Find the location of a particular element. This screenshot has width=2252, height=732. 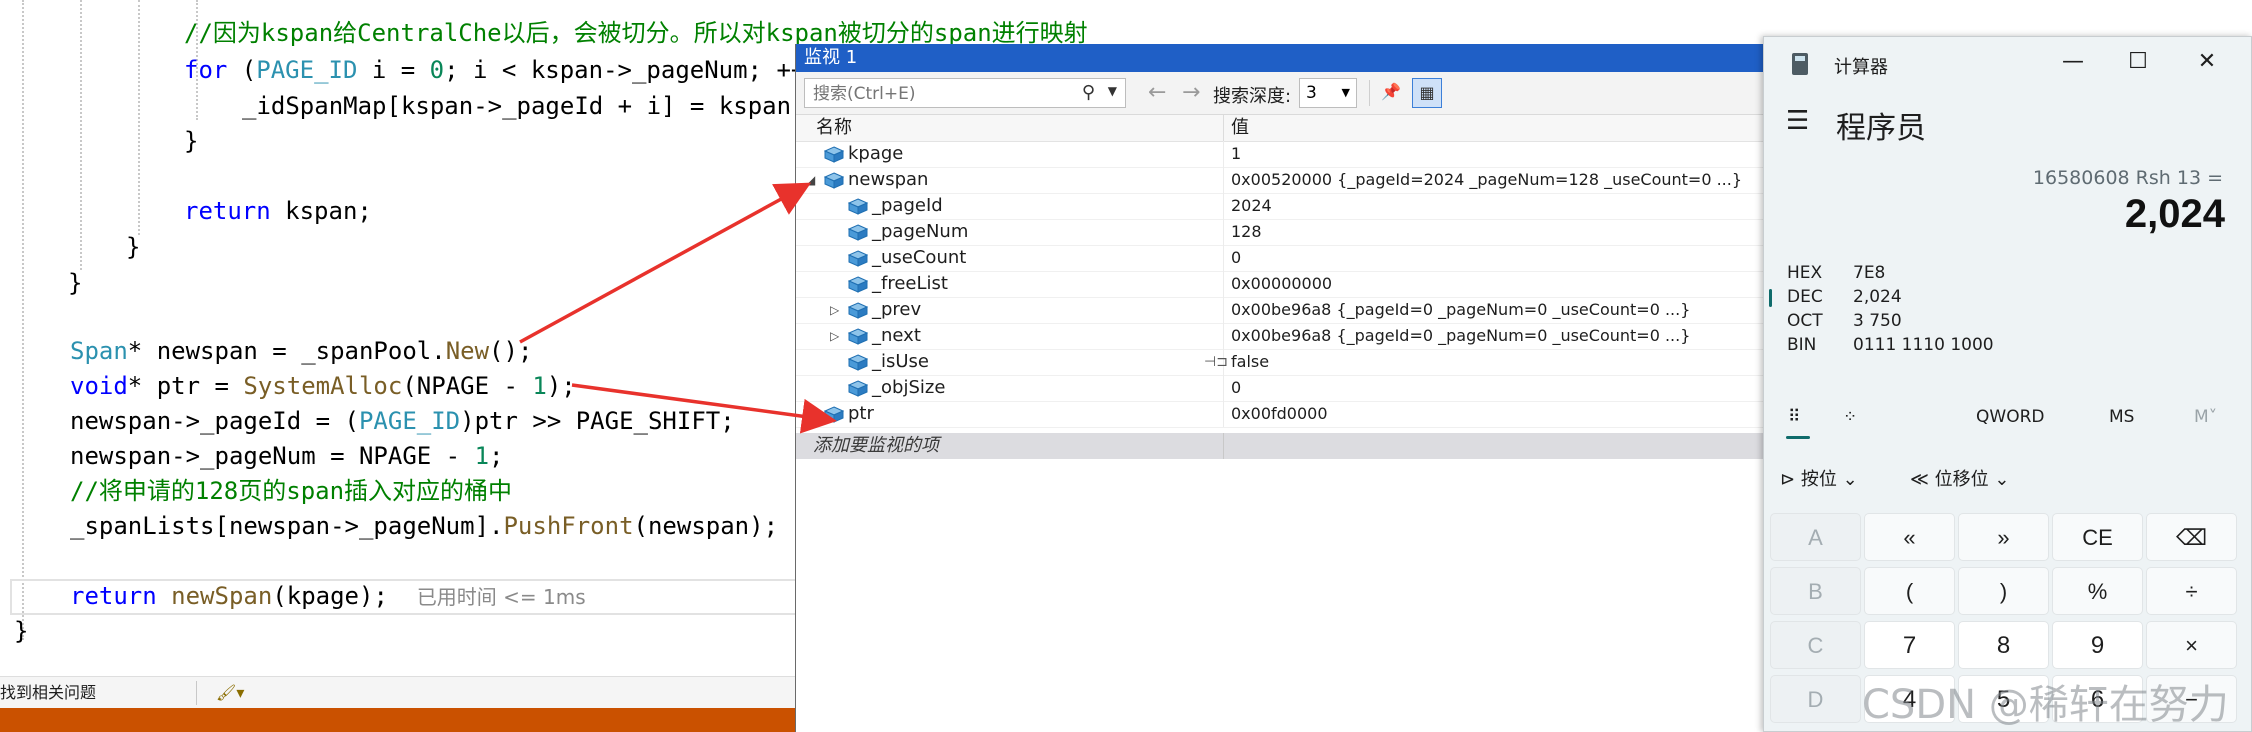

hamburger-menu-icon: ☰ is located at coordinates (1797, 121).